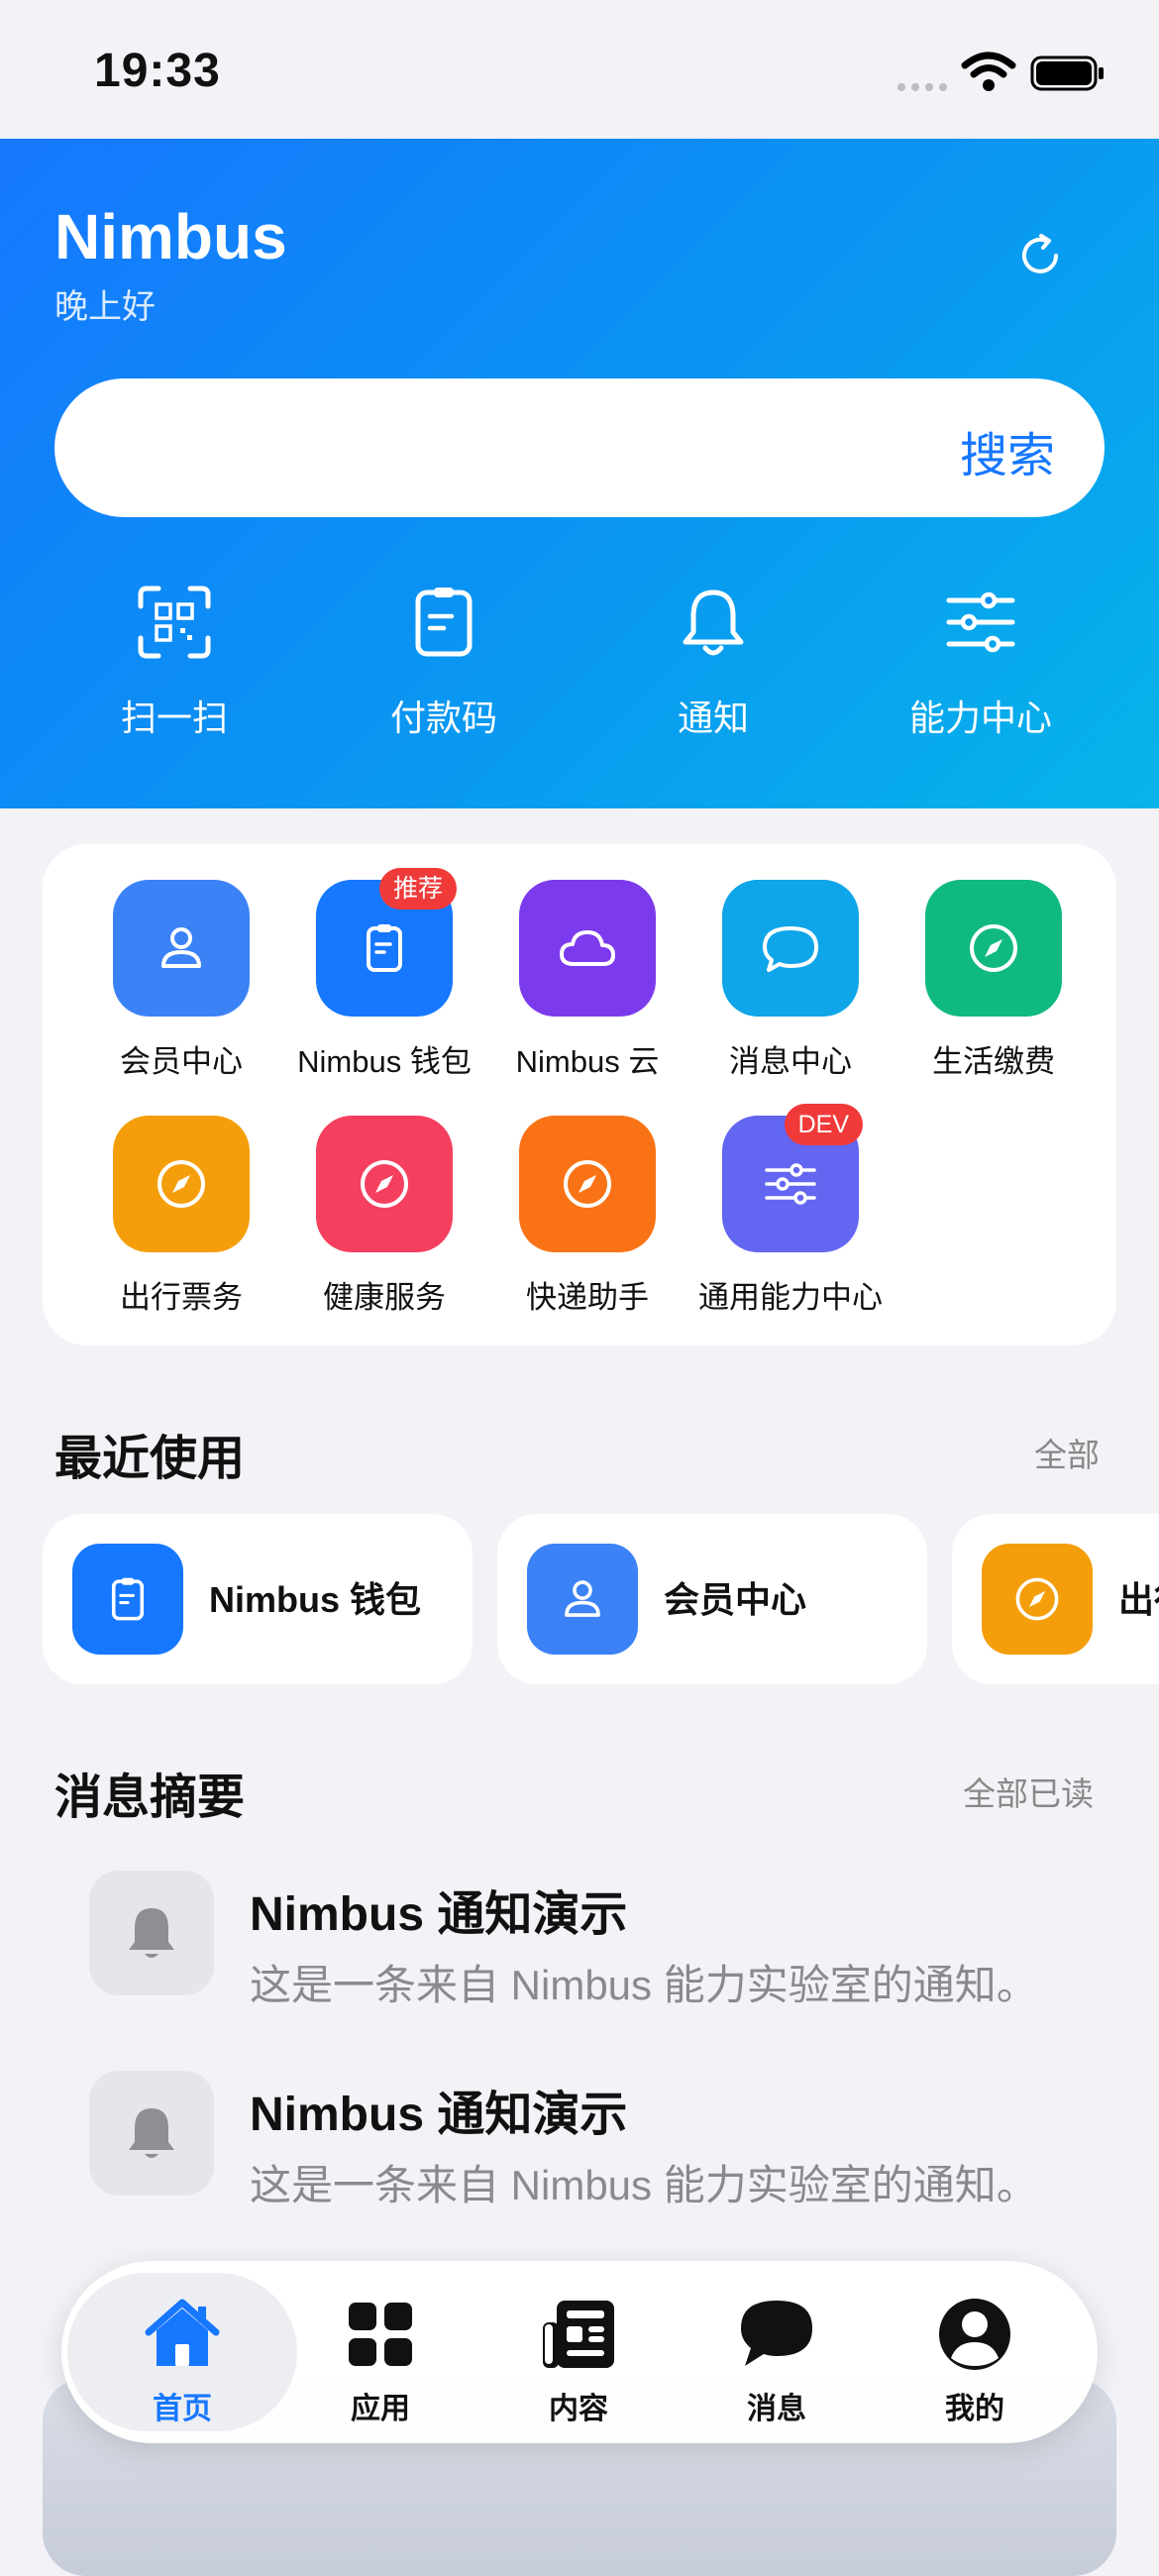  I want to click on cellular-signal-icon, so click(923, 87).